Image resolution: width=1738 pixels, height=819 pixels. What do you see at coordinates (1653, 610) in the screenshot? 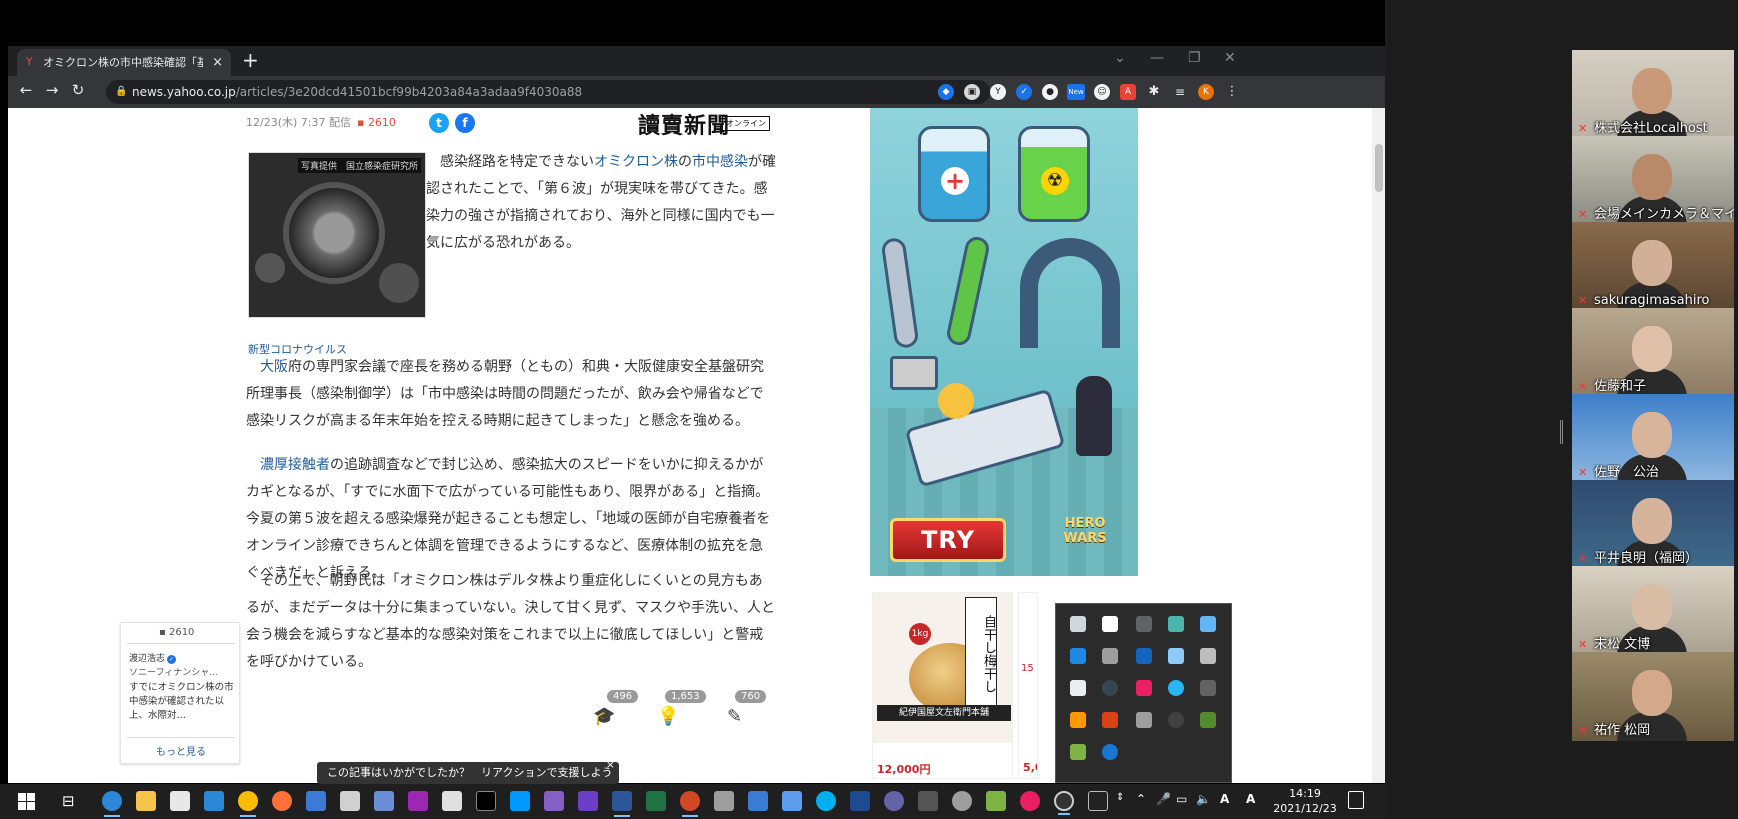
I see `participant-tile: ✕ 末松 文博` at bounding box center [1653, 610].